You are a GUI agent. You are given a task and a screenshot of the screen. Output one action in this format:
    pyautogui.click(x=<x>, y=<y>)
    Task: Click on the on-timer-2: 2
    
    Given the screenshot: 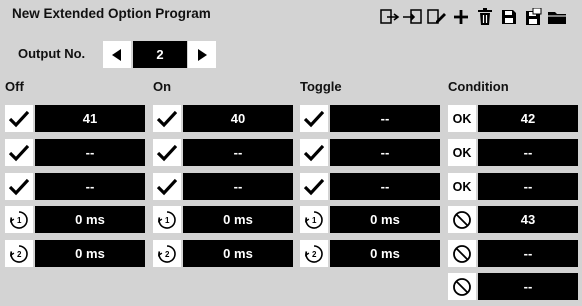 What is the action you would take?
    pyautogui.click(x=167, y=253)
    